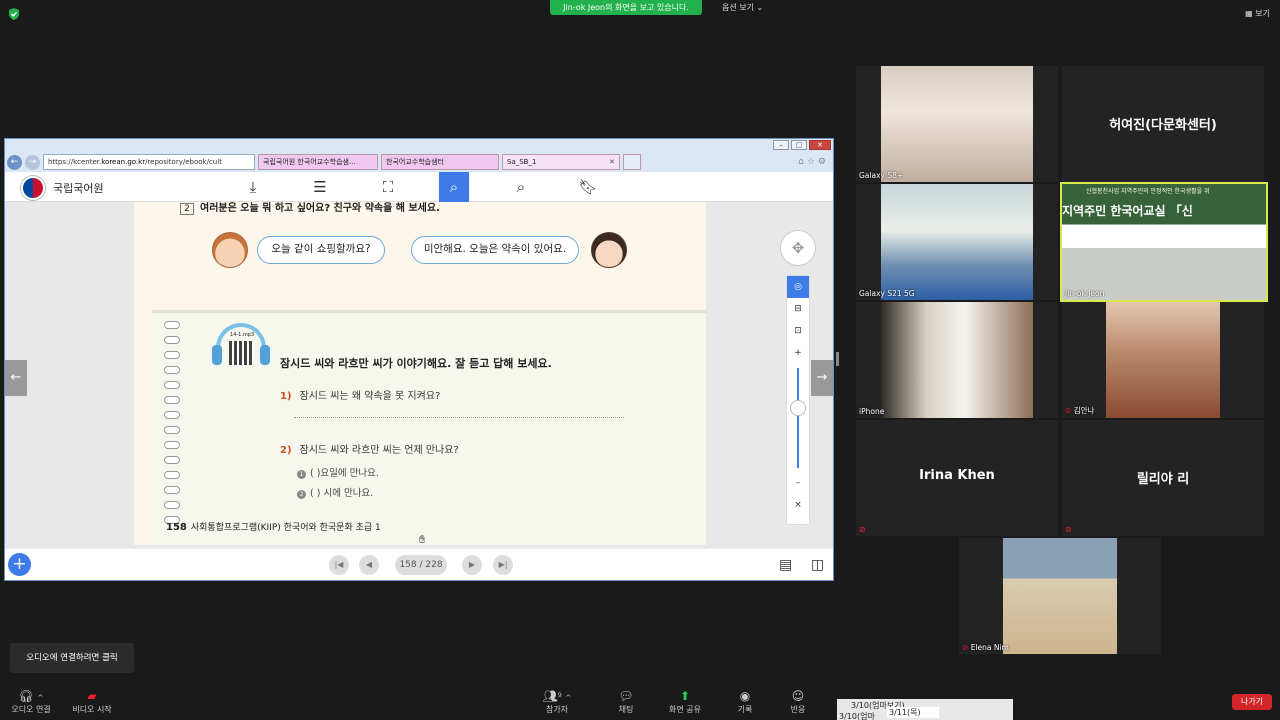 The height and width of the screenshot is (720, 1280). Describe the element at coordinates (379, 450) in the screenshot. I see `sub-text: 잠시드 씨와 라흐만 씨는 언제 만나요?` at that location.